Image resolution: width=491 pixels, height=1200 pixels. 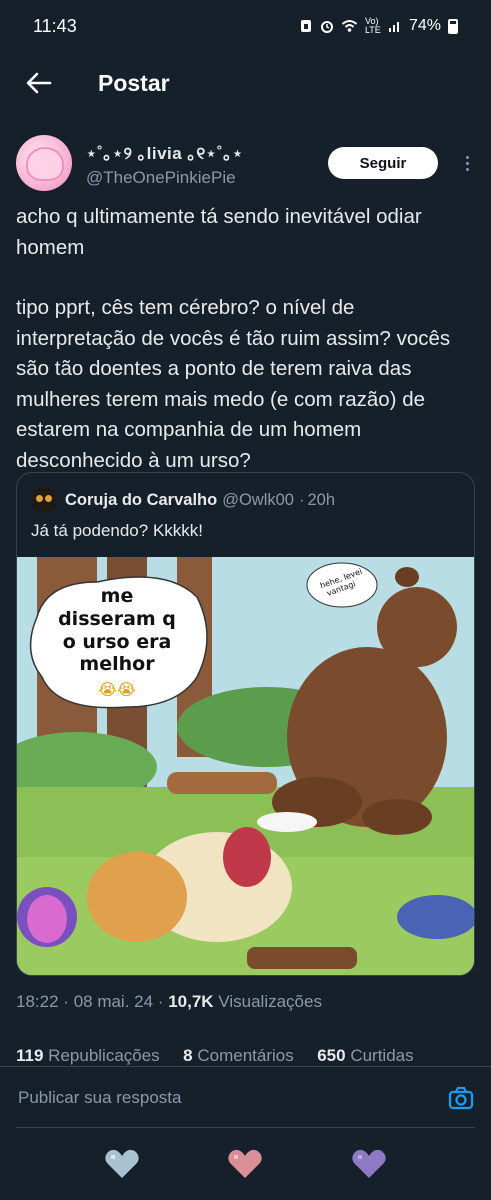 What do you see at coordinates (117, 596) in the screenshot?
I see `bubble-left-line: me` at bounding box center [117, 596].